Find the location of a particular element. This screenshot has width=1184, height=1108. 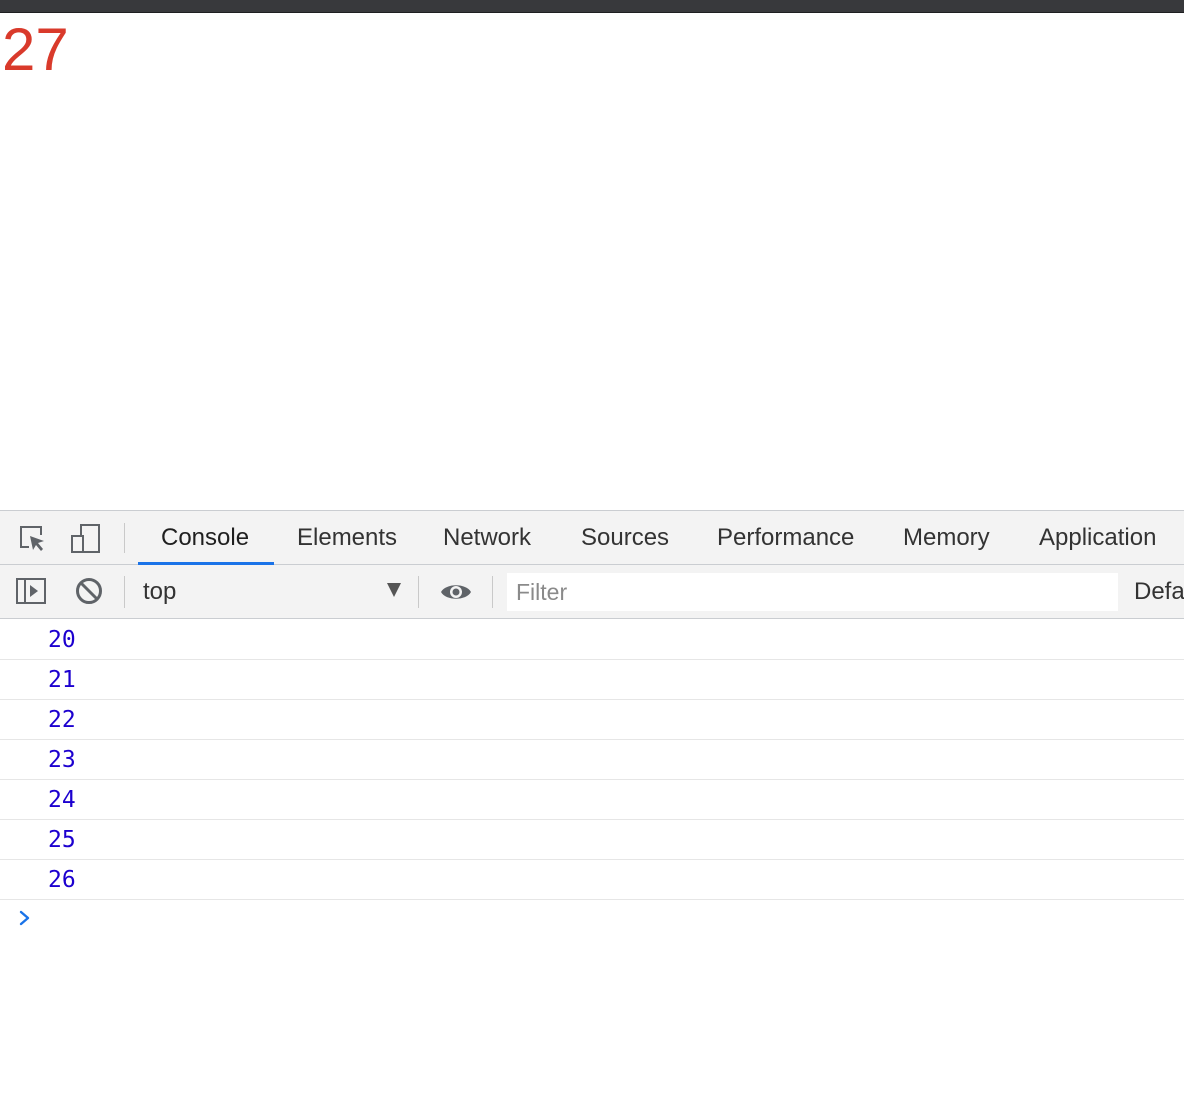

eye-icon is located at coordinates (455, 592).